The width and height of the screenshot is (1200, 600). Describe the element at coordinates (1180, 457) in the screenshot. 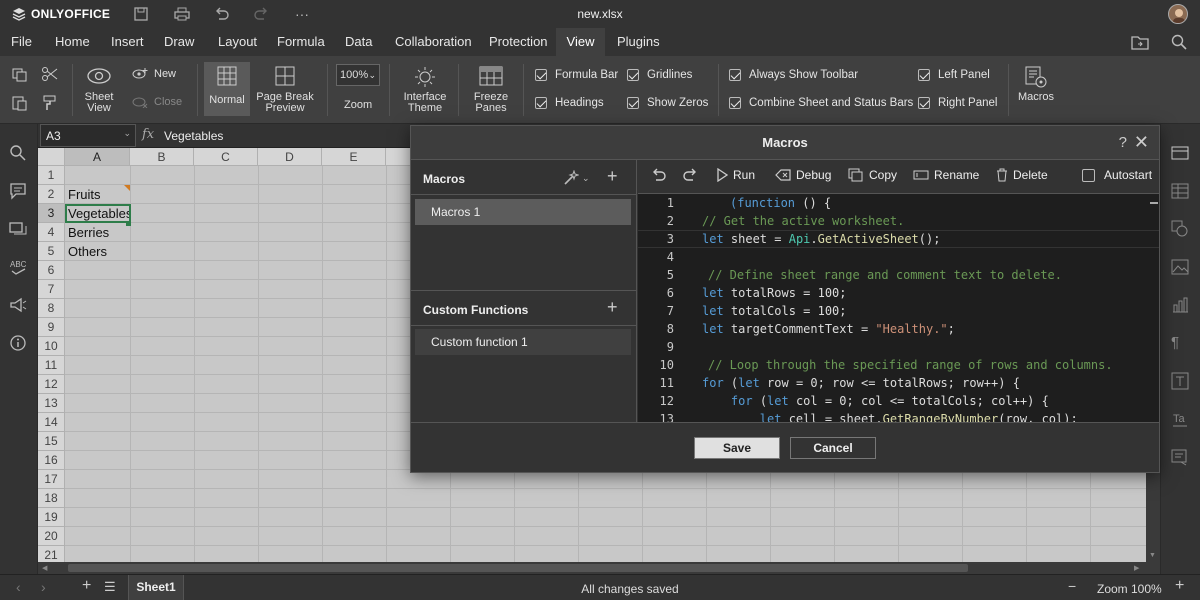

I see `signature-icon` at that location.